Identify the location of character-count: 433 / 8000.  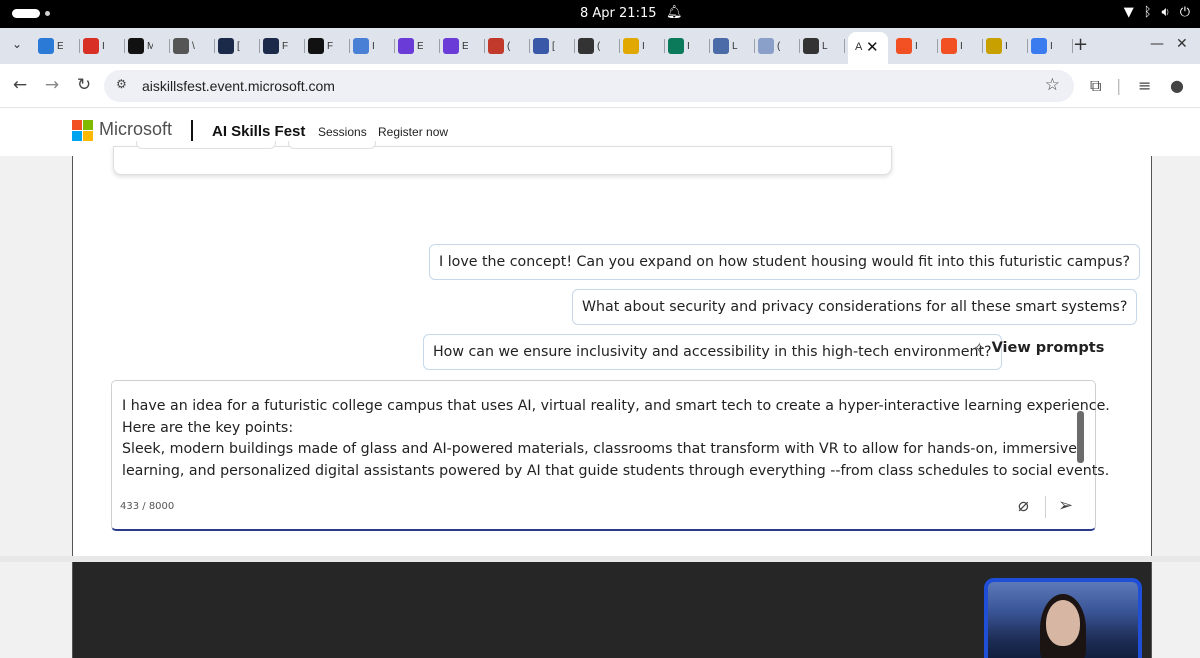
(147, 506).